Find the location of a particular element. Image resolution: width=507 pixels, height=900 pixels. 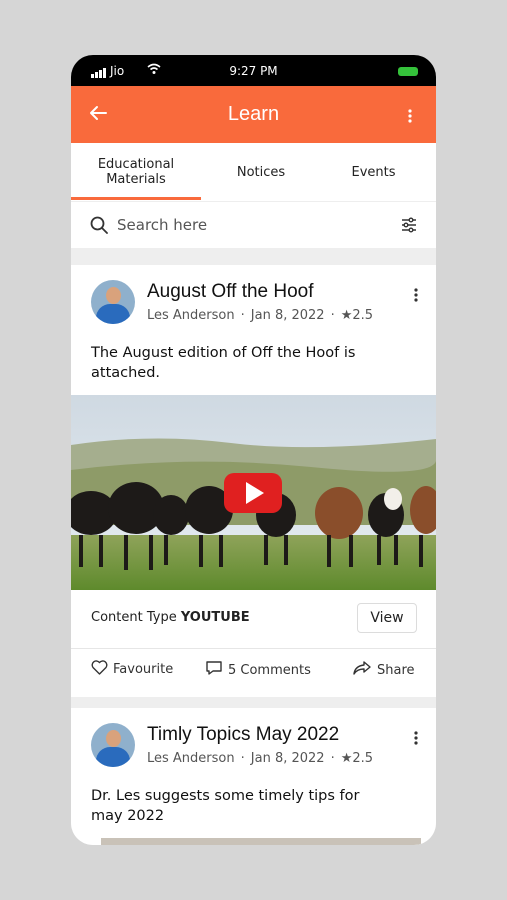

page-title: Learn is located at coordinates (253, 114).